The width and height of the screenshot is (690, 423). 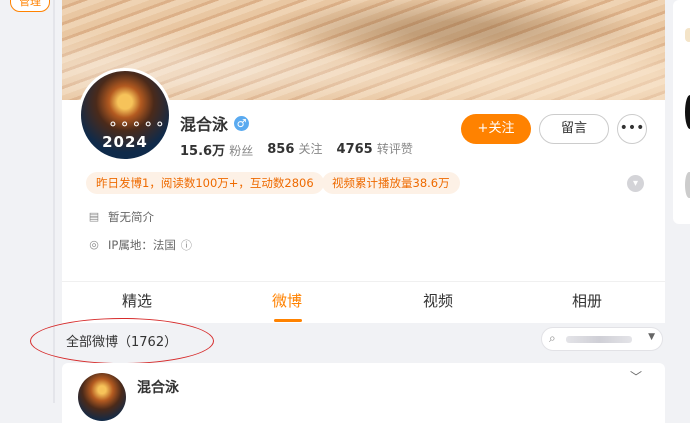 I want to click on chevron-down-icon: ﹀, so click(x=636, y=376).